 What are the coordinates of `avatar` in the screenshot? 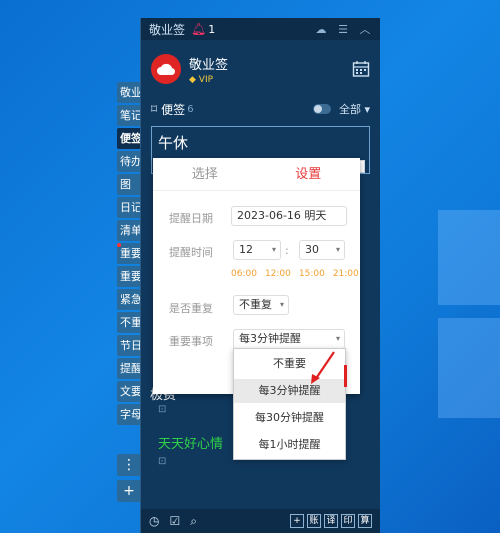 It's located at (166, 69).